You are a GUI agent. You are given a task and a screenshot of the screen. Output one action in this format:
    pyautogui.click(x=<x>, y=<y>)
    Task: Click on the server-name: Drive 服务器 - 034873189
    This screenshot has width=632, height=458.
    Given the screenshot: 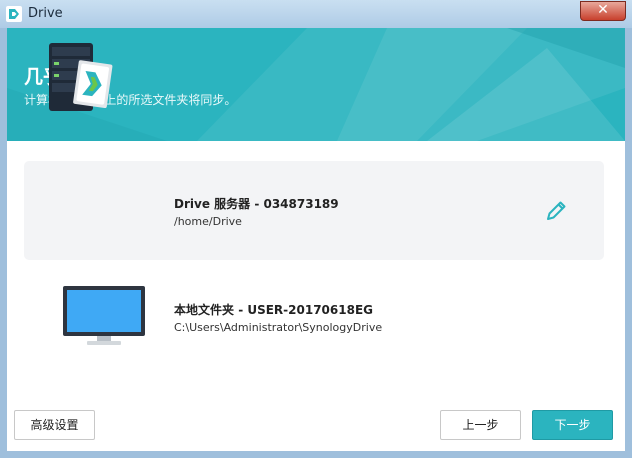 What is the action you would take?
    pyautogui.click(x=256, y=203)
    